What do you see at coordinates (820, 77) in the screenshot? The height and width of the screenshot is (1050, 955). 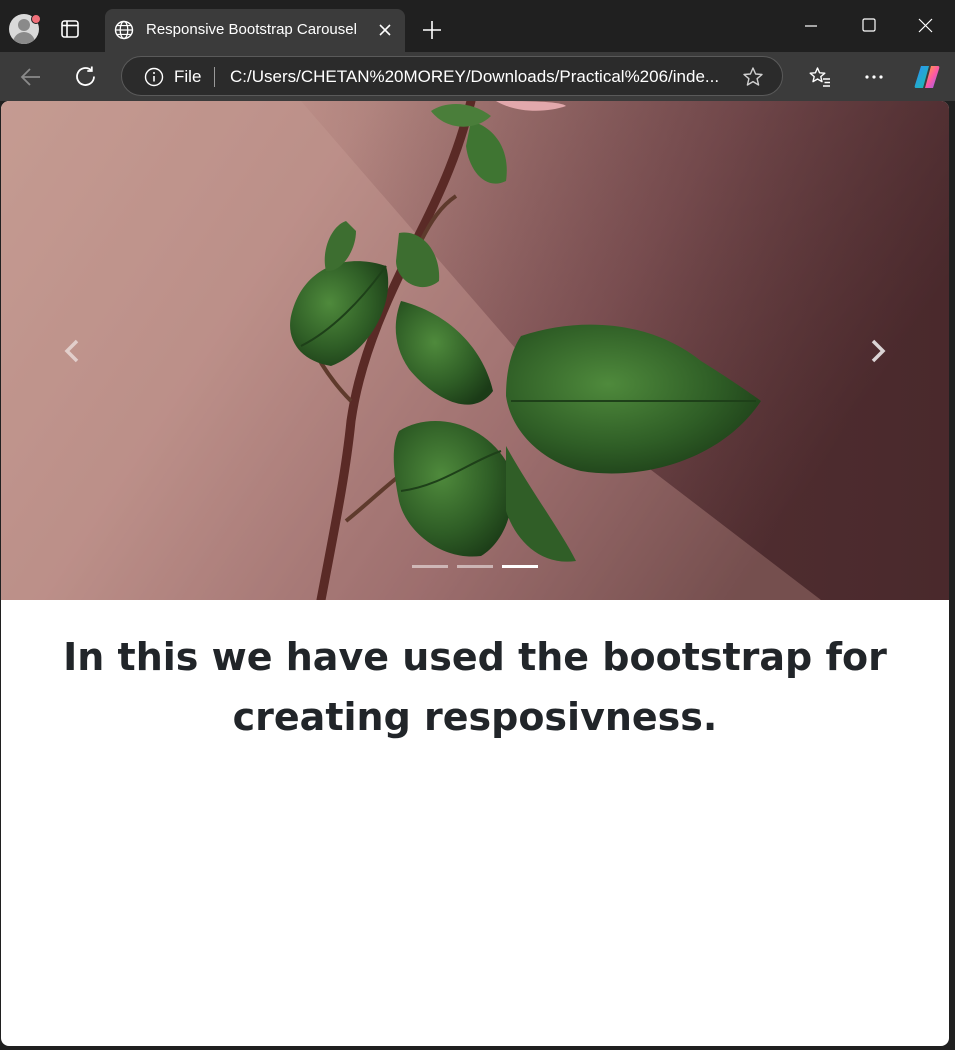 I see `favorites-icon` at bounding box center [820, 77].